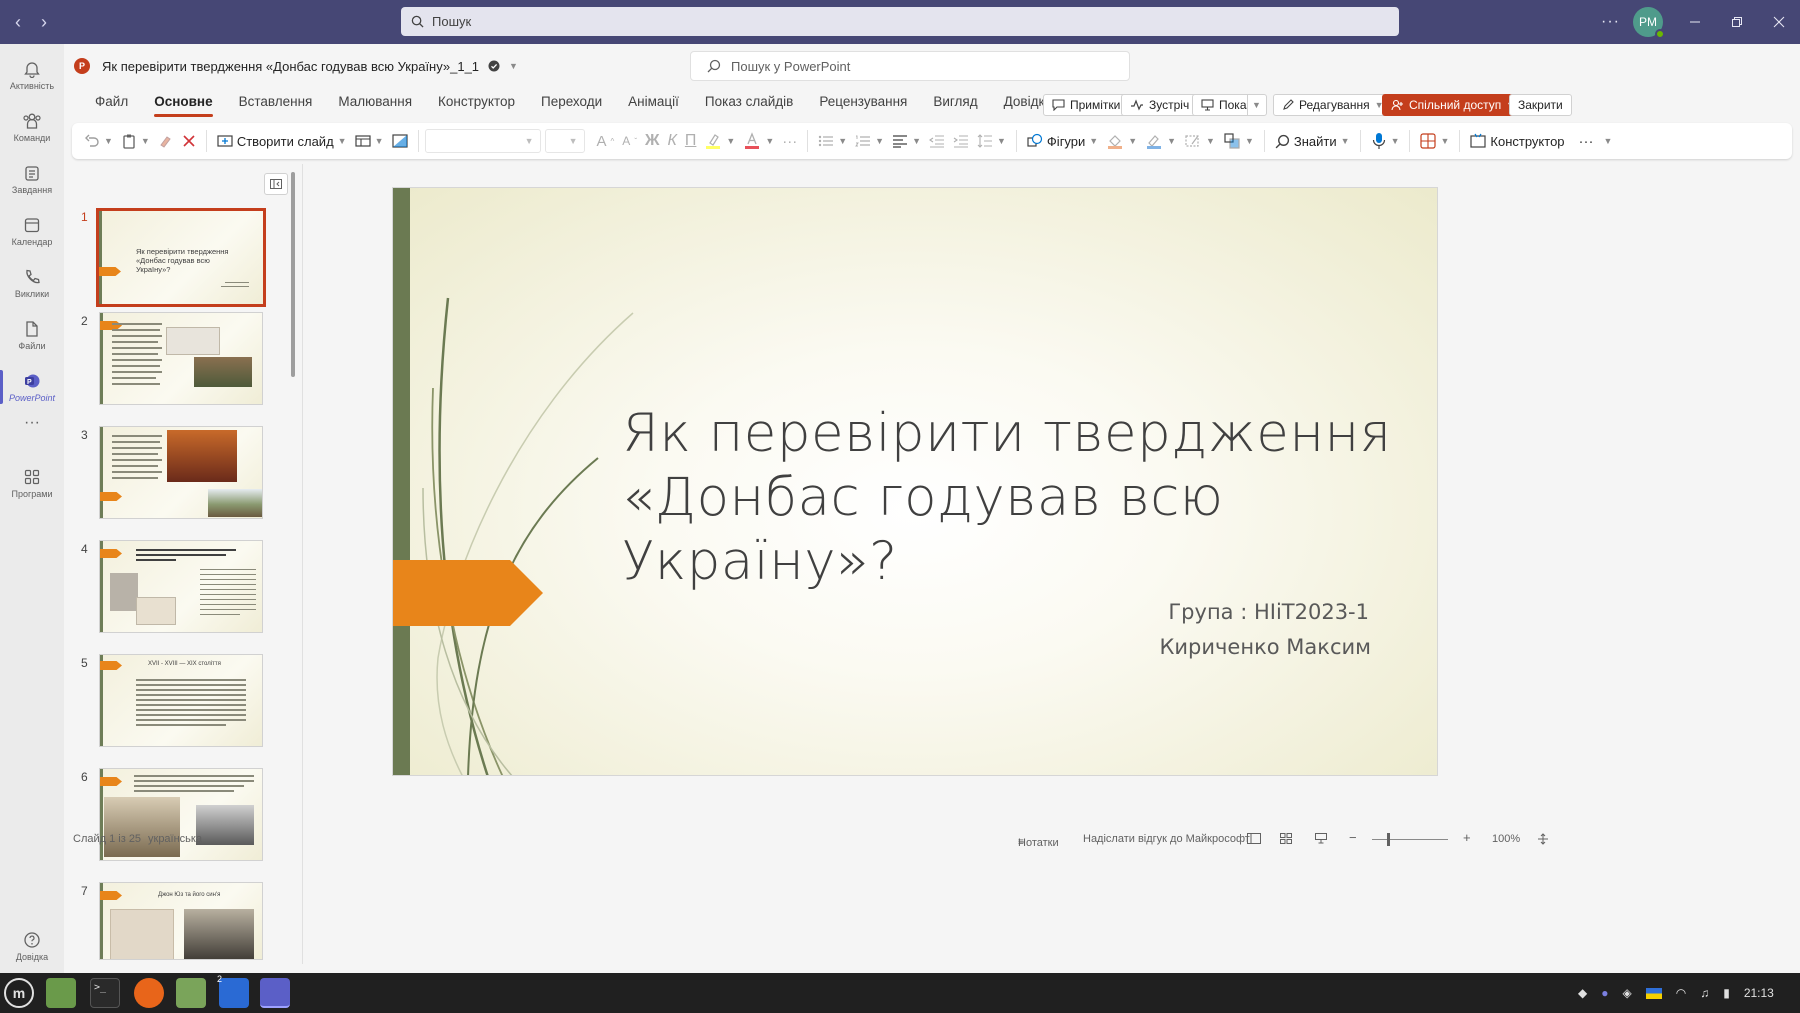 The image size is (1800, 1013). Describe the element at coordinates (900, 21) in the screenshot. I see `teams-search-input: Пошук` at that location.